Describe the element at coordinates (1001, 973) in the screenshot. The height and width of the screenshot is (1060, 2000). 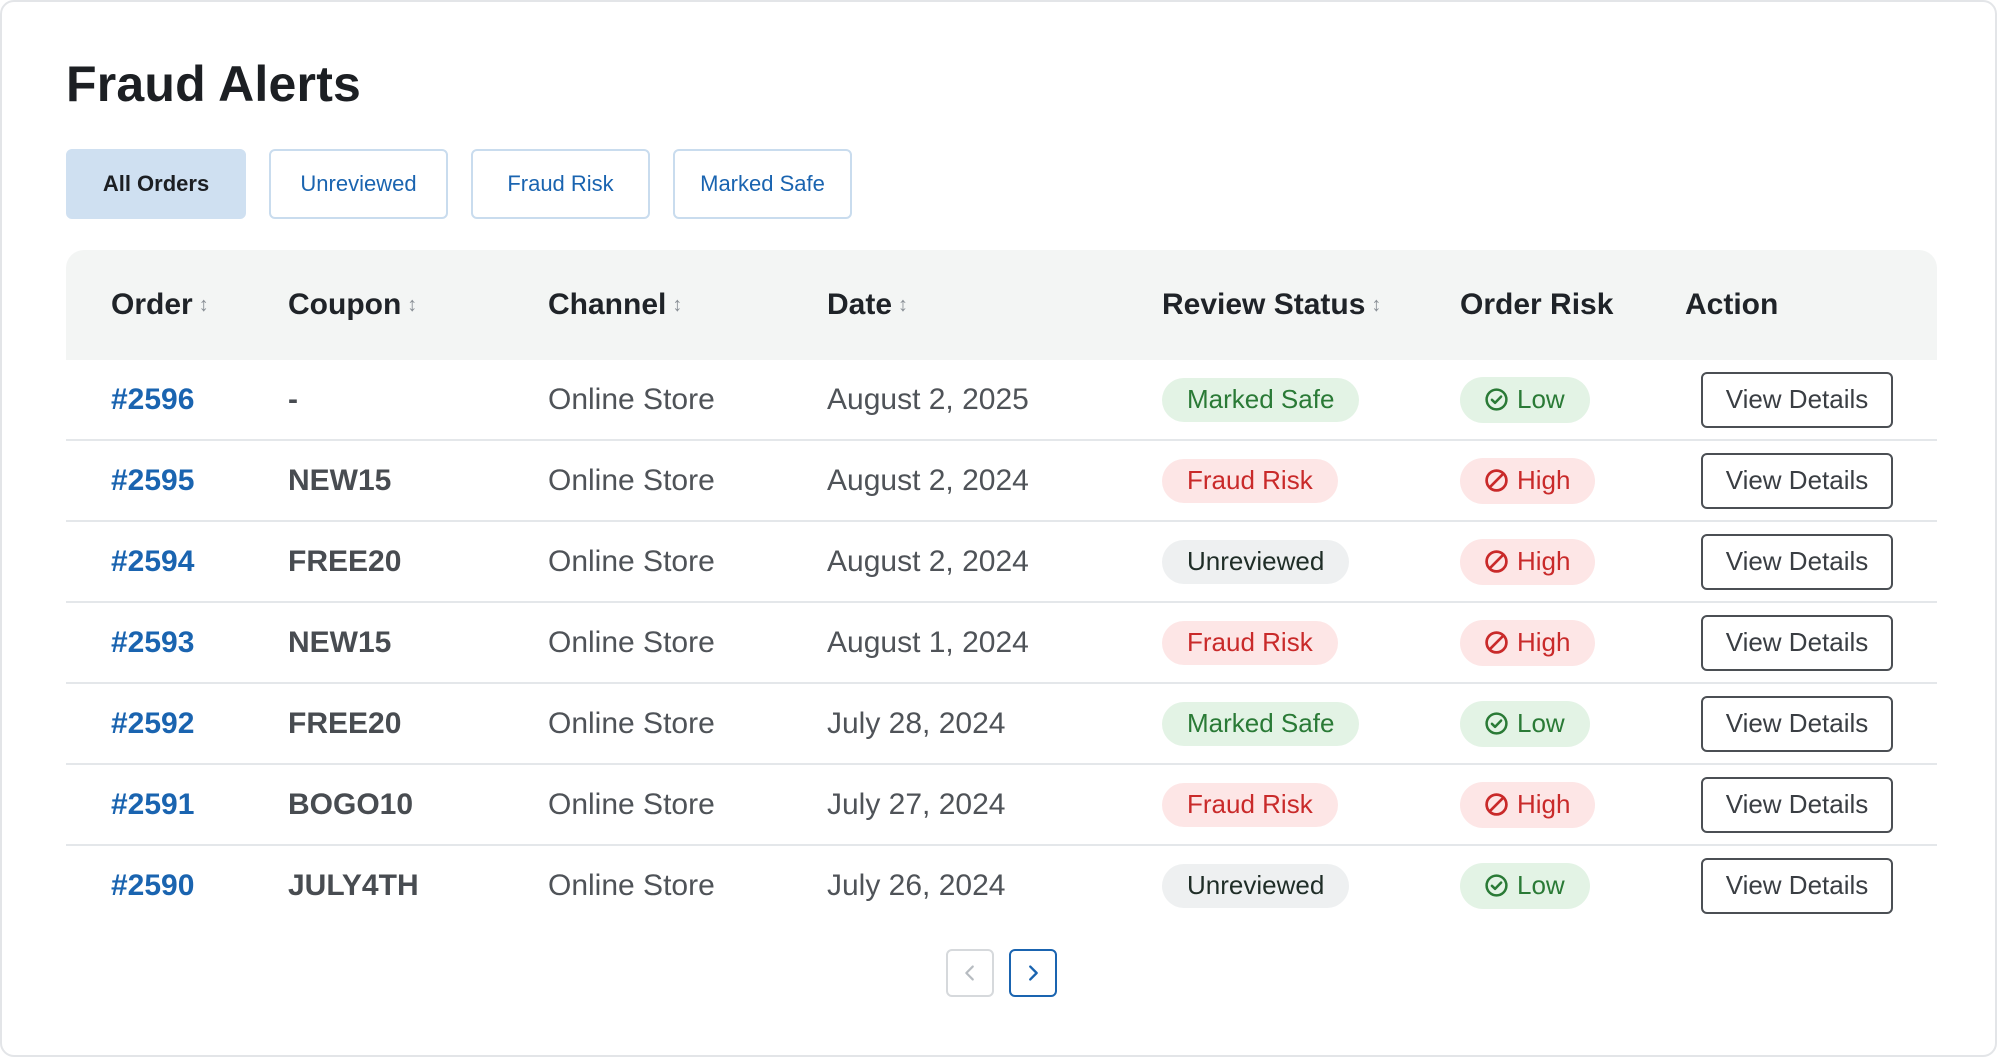
I see `pagination` at that location.